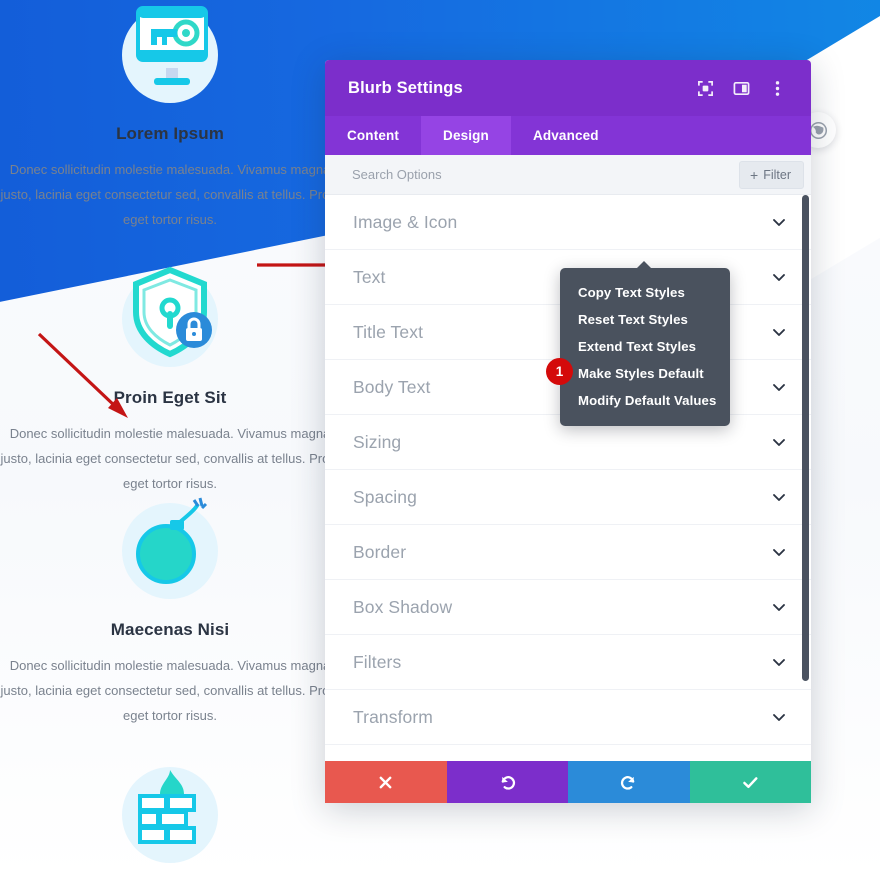 The width and height of the screenshot is (880, 879). What do you see at coordinates (705, 88) in the screenshot?
I see `focus-icon` at bounding box center [705, 88].